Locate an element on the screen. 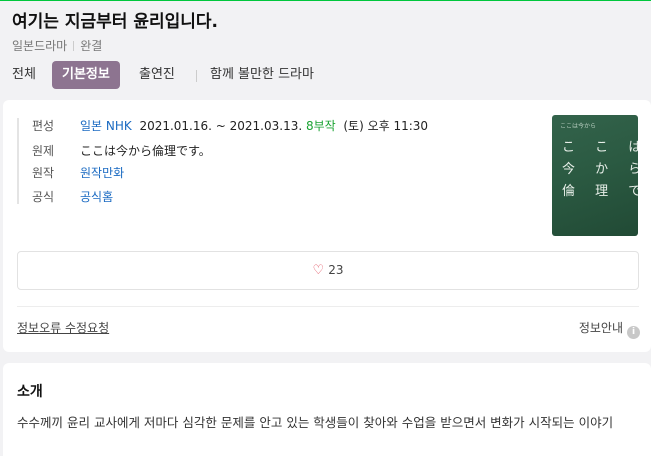 This screenshot has height=456, width=651. meta-line: 일본드라마 완결 is located at coordinates (57, 45).